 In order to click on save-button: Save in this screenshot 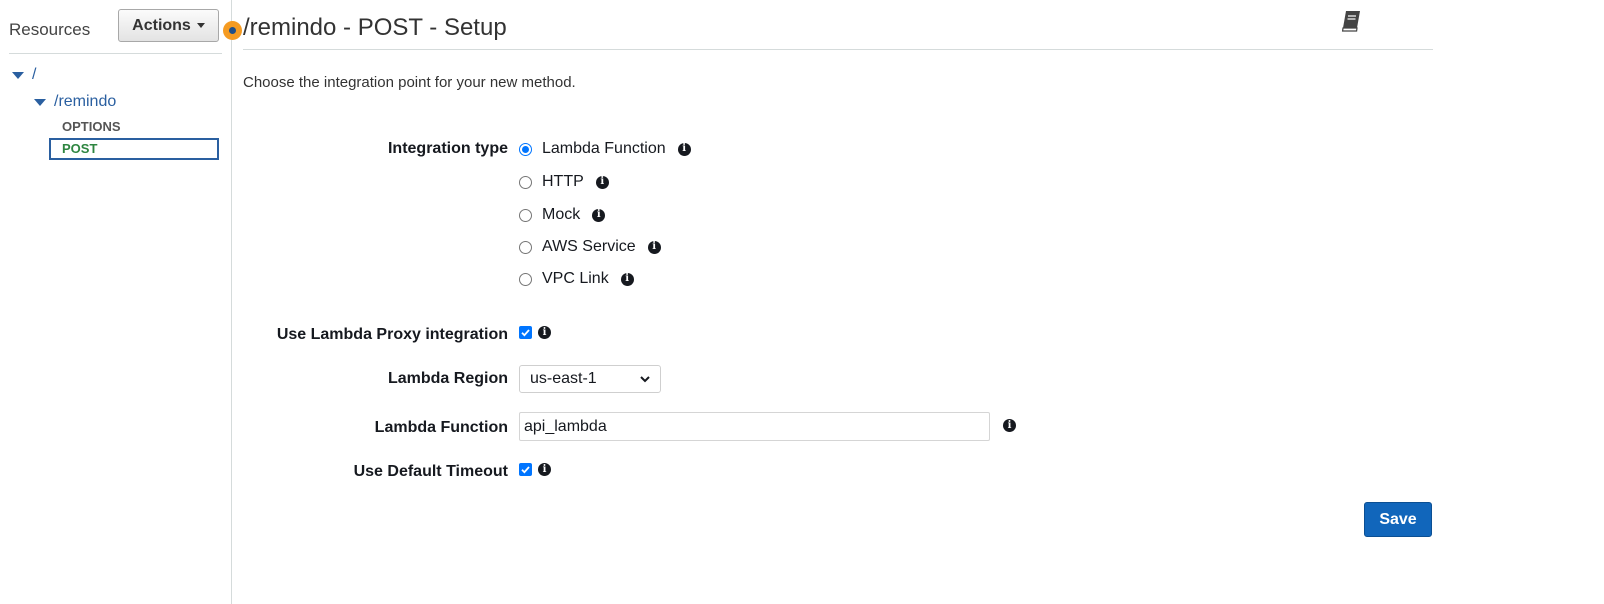, I will do `click(1398, 519)`.